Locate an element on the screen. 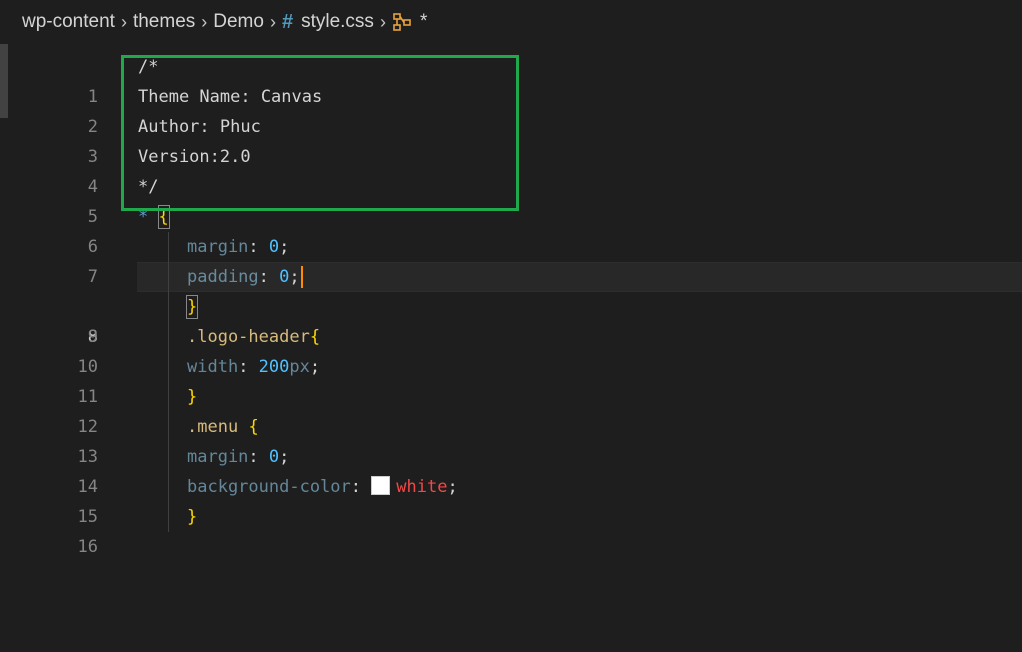  css-selector-symbol-icon is located at coordinates (402, 22).